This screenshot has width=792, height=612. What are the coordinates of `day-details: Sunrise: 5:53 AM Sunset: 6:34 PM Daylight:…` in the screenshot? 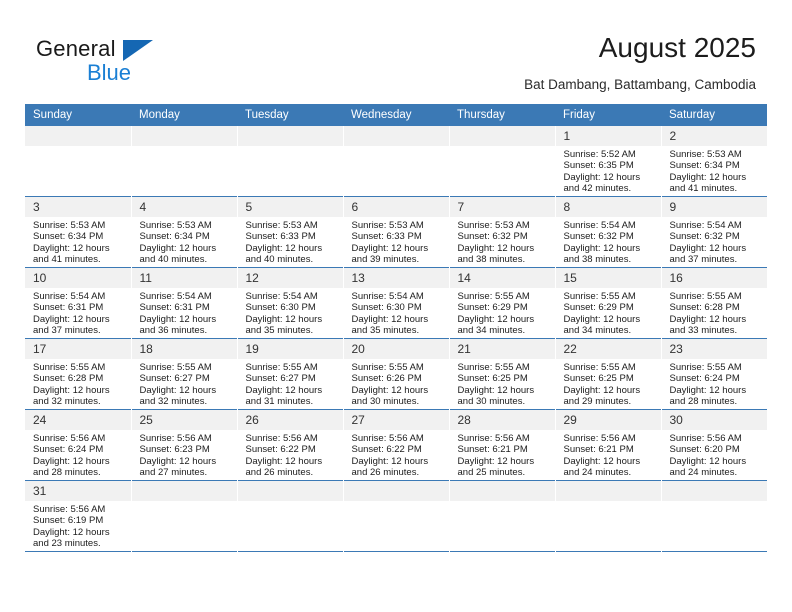 It's located at (714, 170).